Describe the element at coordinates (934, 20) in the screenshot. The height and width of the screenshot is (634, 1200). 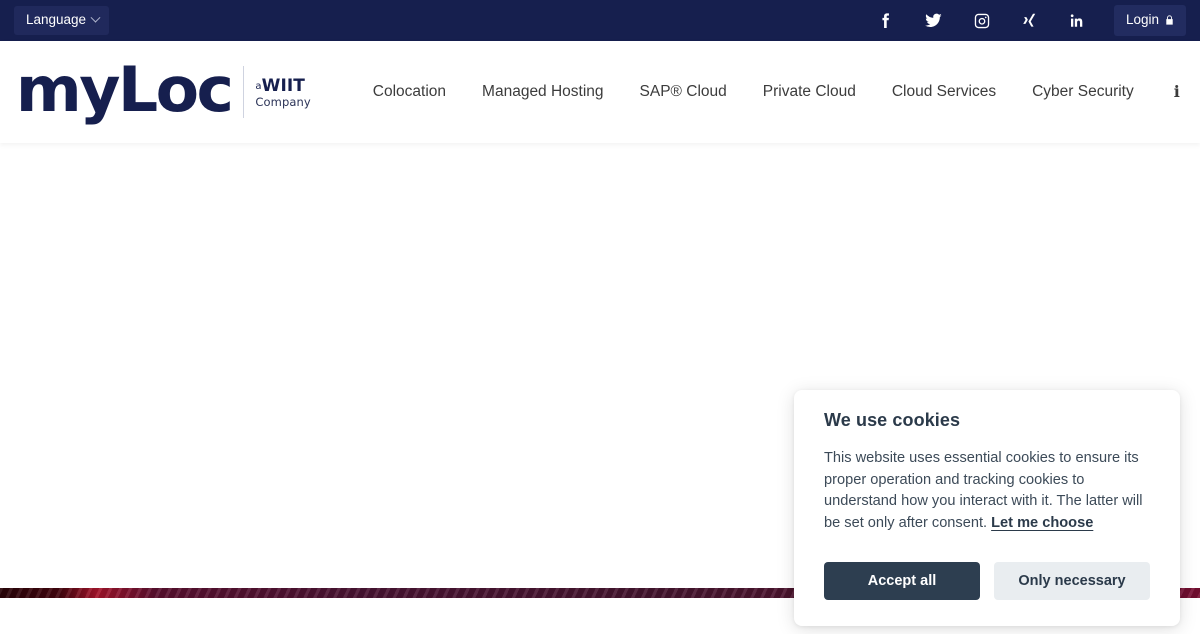
I see `twitter-icon` at that location.